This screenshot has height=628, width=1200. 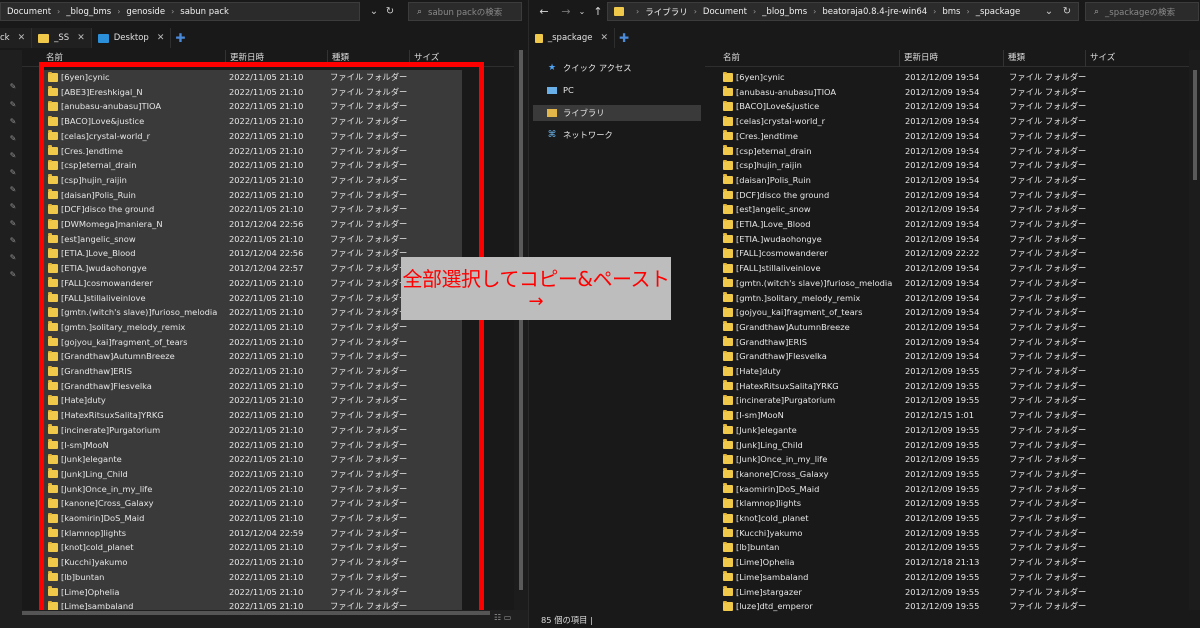 What do you see at coordinates (954, 562) in the screenshot?
I see `file-row: [Lime]Ophelia 2012/12/18 21:13 ファイル フォルダー` at bounding box center [954, 562].